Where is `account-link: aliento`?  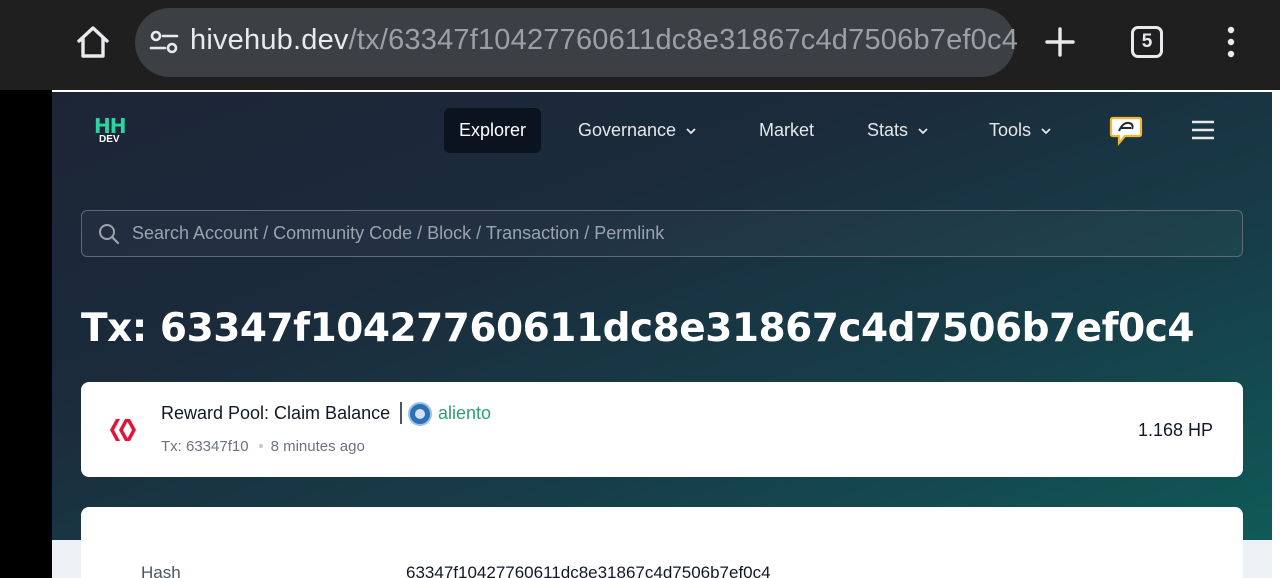
account-link: aliento is located at coordinates (464, 413).